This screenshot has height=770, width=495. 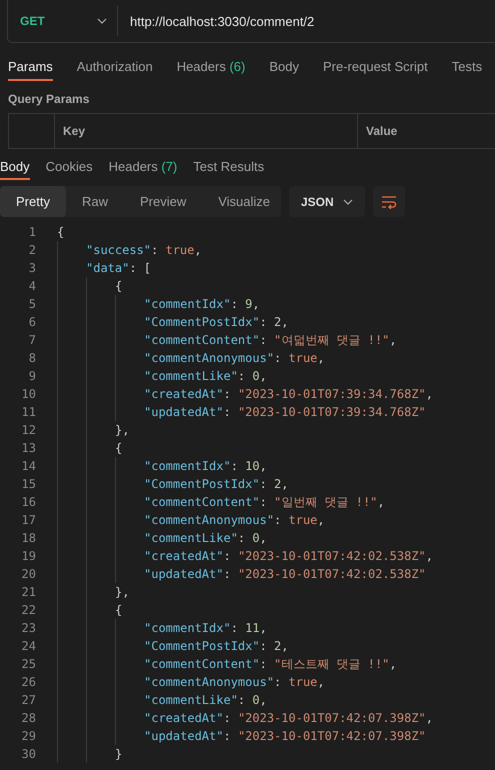 I want to click on line-number: 29, so click(x=28, y=736).